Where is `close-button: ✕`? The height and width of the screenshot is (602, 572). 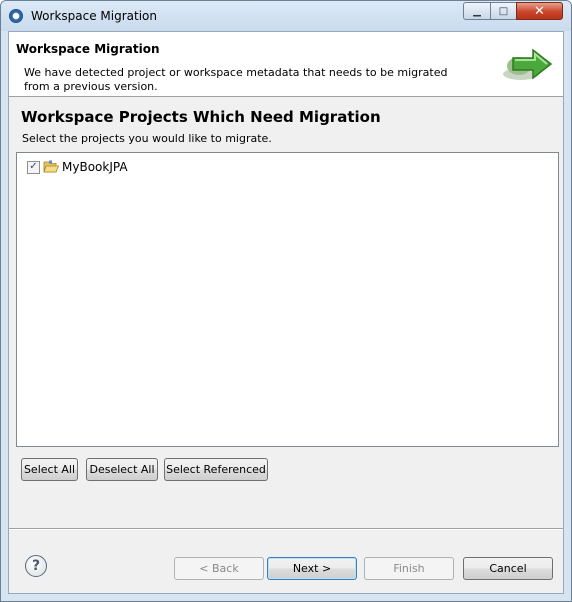 close-button: ✕ is located at coordinates (539, 11).